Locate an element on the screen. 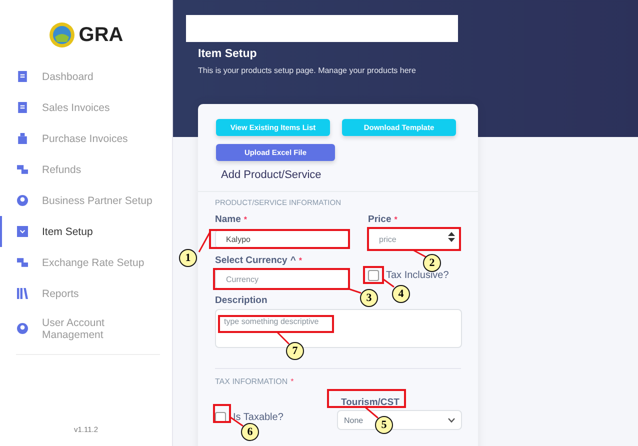 The width and height of the screenshot is (638, 446). card-title: Add Product/Service is located at coordinates (271, 176).